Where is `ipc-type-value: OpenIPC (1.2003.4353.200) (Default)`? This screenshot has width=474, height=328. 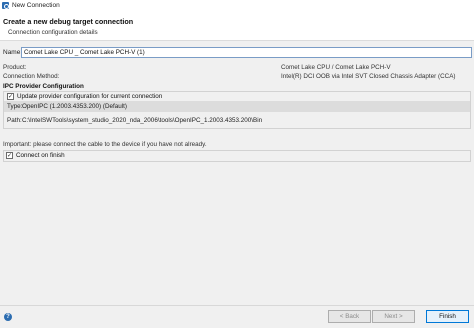 ipc-type-value: OpenIPC (1.2003.4353.200) (Default) is located at coordinates (73, 106).